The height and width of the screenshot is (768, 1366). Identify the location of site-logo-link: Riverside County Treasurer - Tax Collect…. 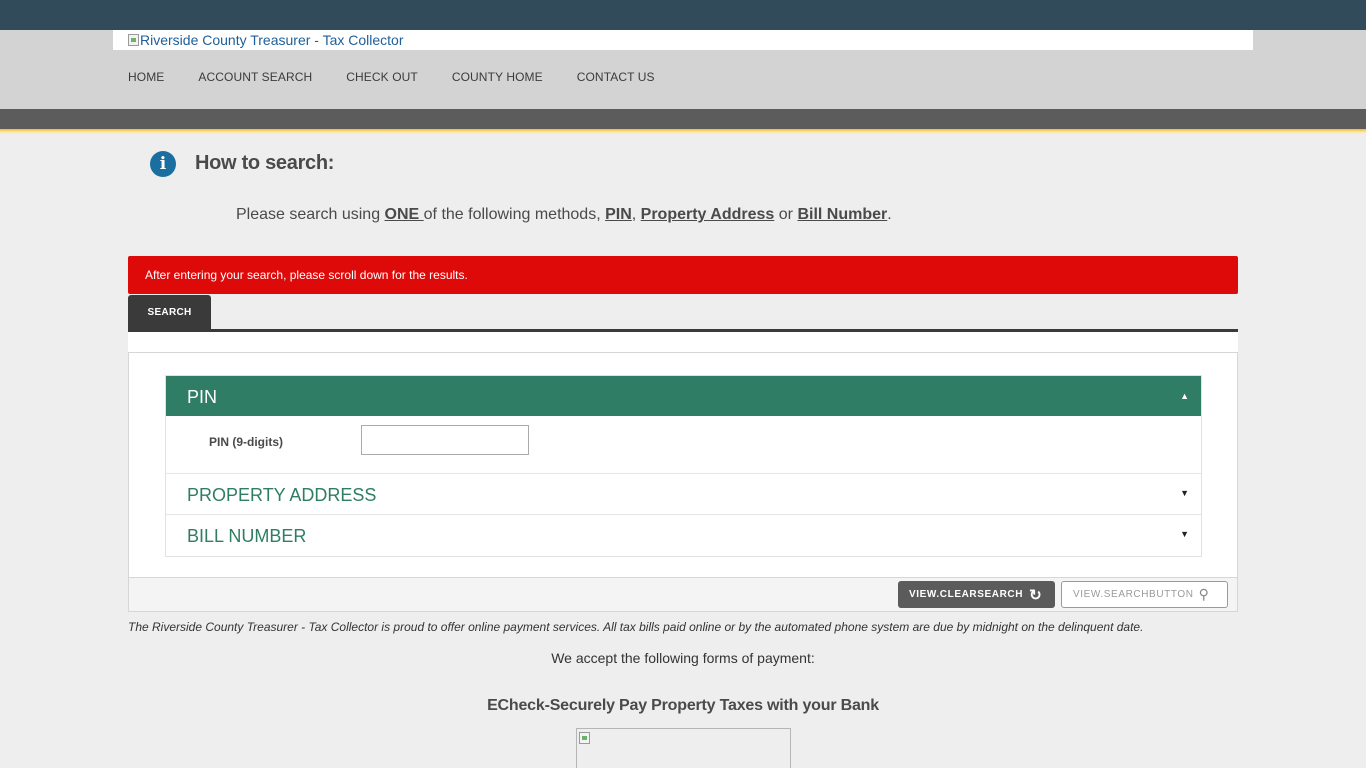
(266, 40).